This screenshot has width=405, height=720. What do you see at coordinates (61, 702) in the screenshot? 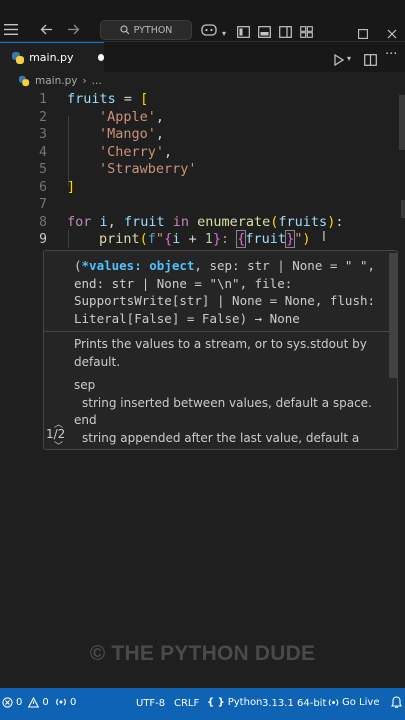
I see `broadcast-icon` at bounding box center [61, 702].